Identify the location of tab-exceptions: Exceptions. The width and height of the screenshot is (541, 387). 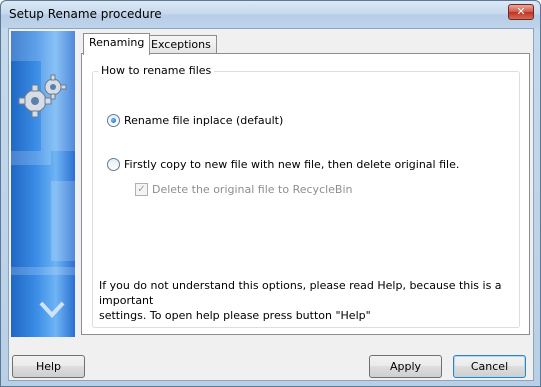
(181, 44).